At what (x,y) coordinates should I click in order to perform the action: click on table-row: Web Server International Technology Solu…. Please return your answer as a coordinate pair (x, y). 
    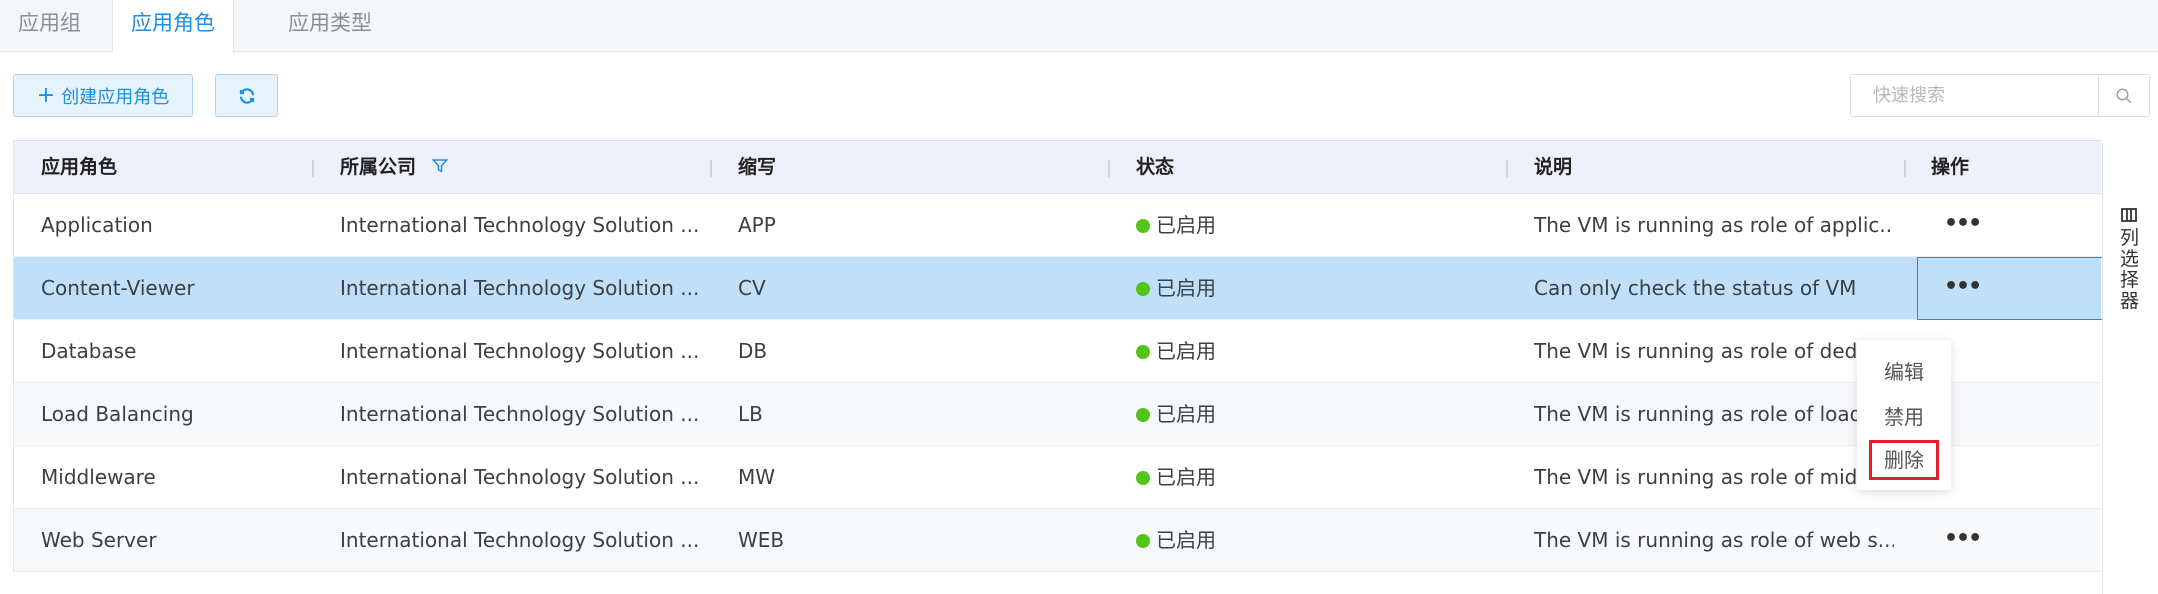
    Looking at the image, I should click on (1057, 540).